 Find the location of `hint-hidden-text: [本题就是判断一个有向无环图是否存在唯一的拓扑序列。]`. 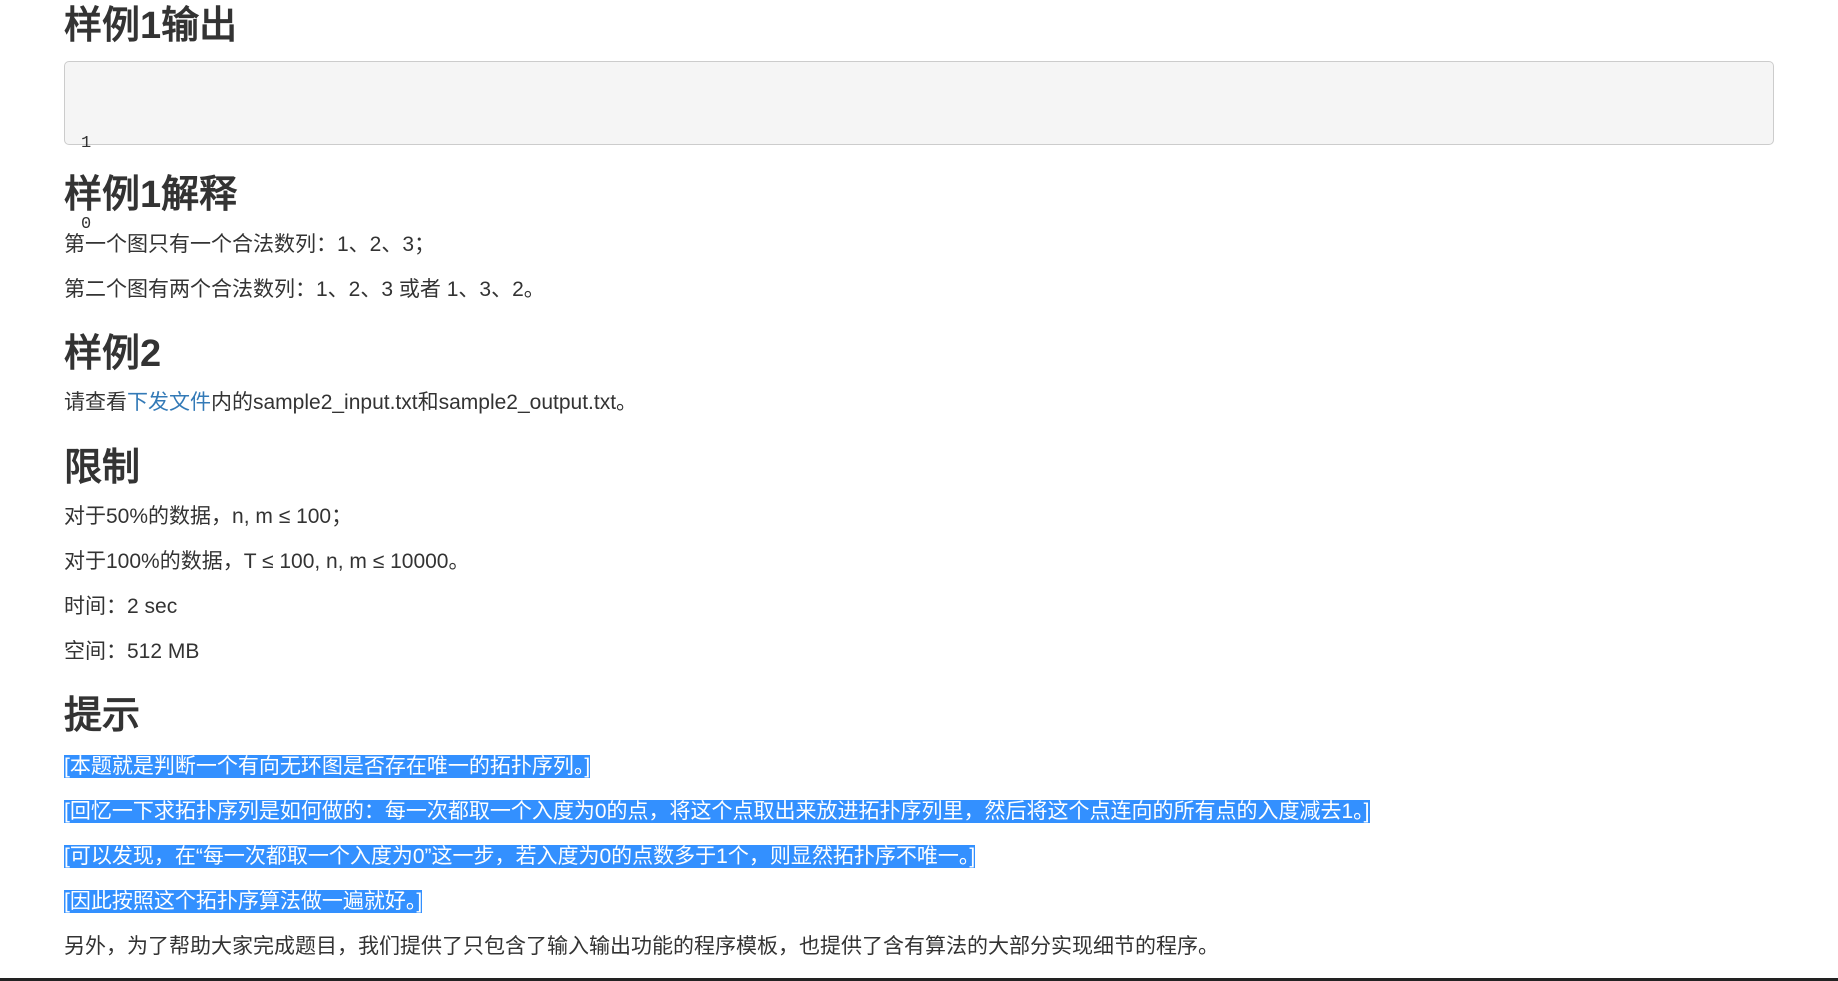

hint-hidden-text: [本题就是判断一个有向无环图是否存在唯一的拓扑序列。] is located at coordinates (327, 766).